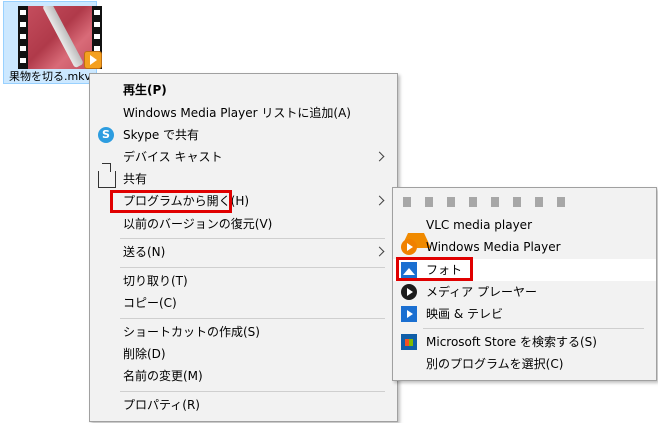 This screenshot has height=423, width=658. What do you see at coordinates (243, 376) in the screenshot?
I see `menu-item-rename: 名前の変更(M)` at bounding box center [243, 376].